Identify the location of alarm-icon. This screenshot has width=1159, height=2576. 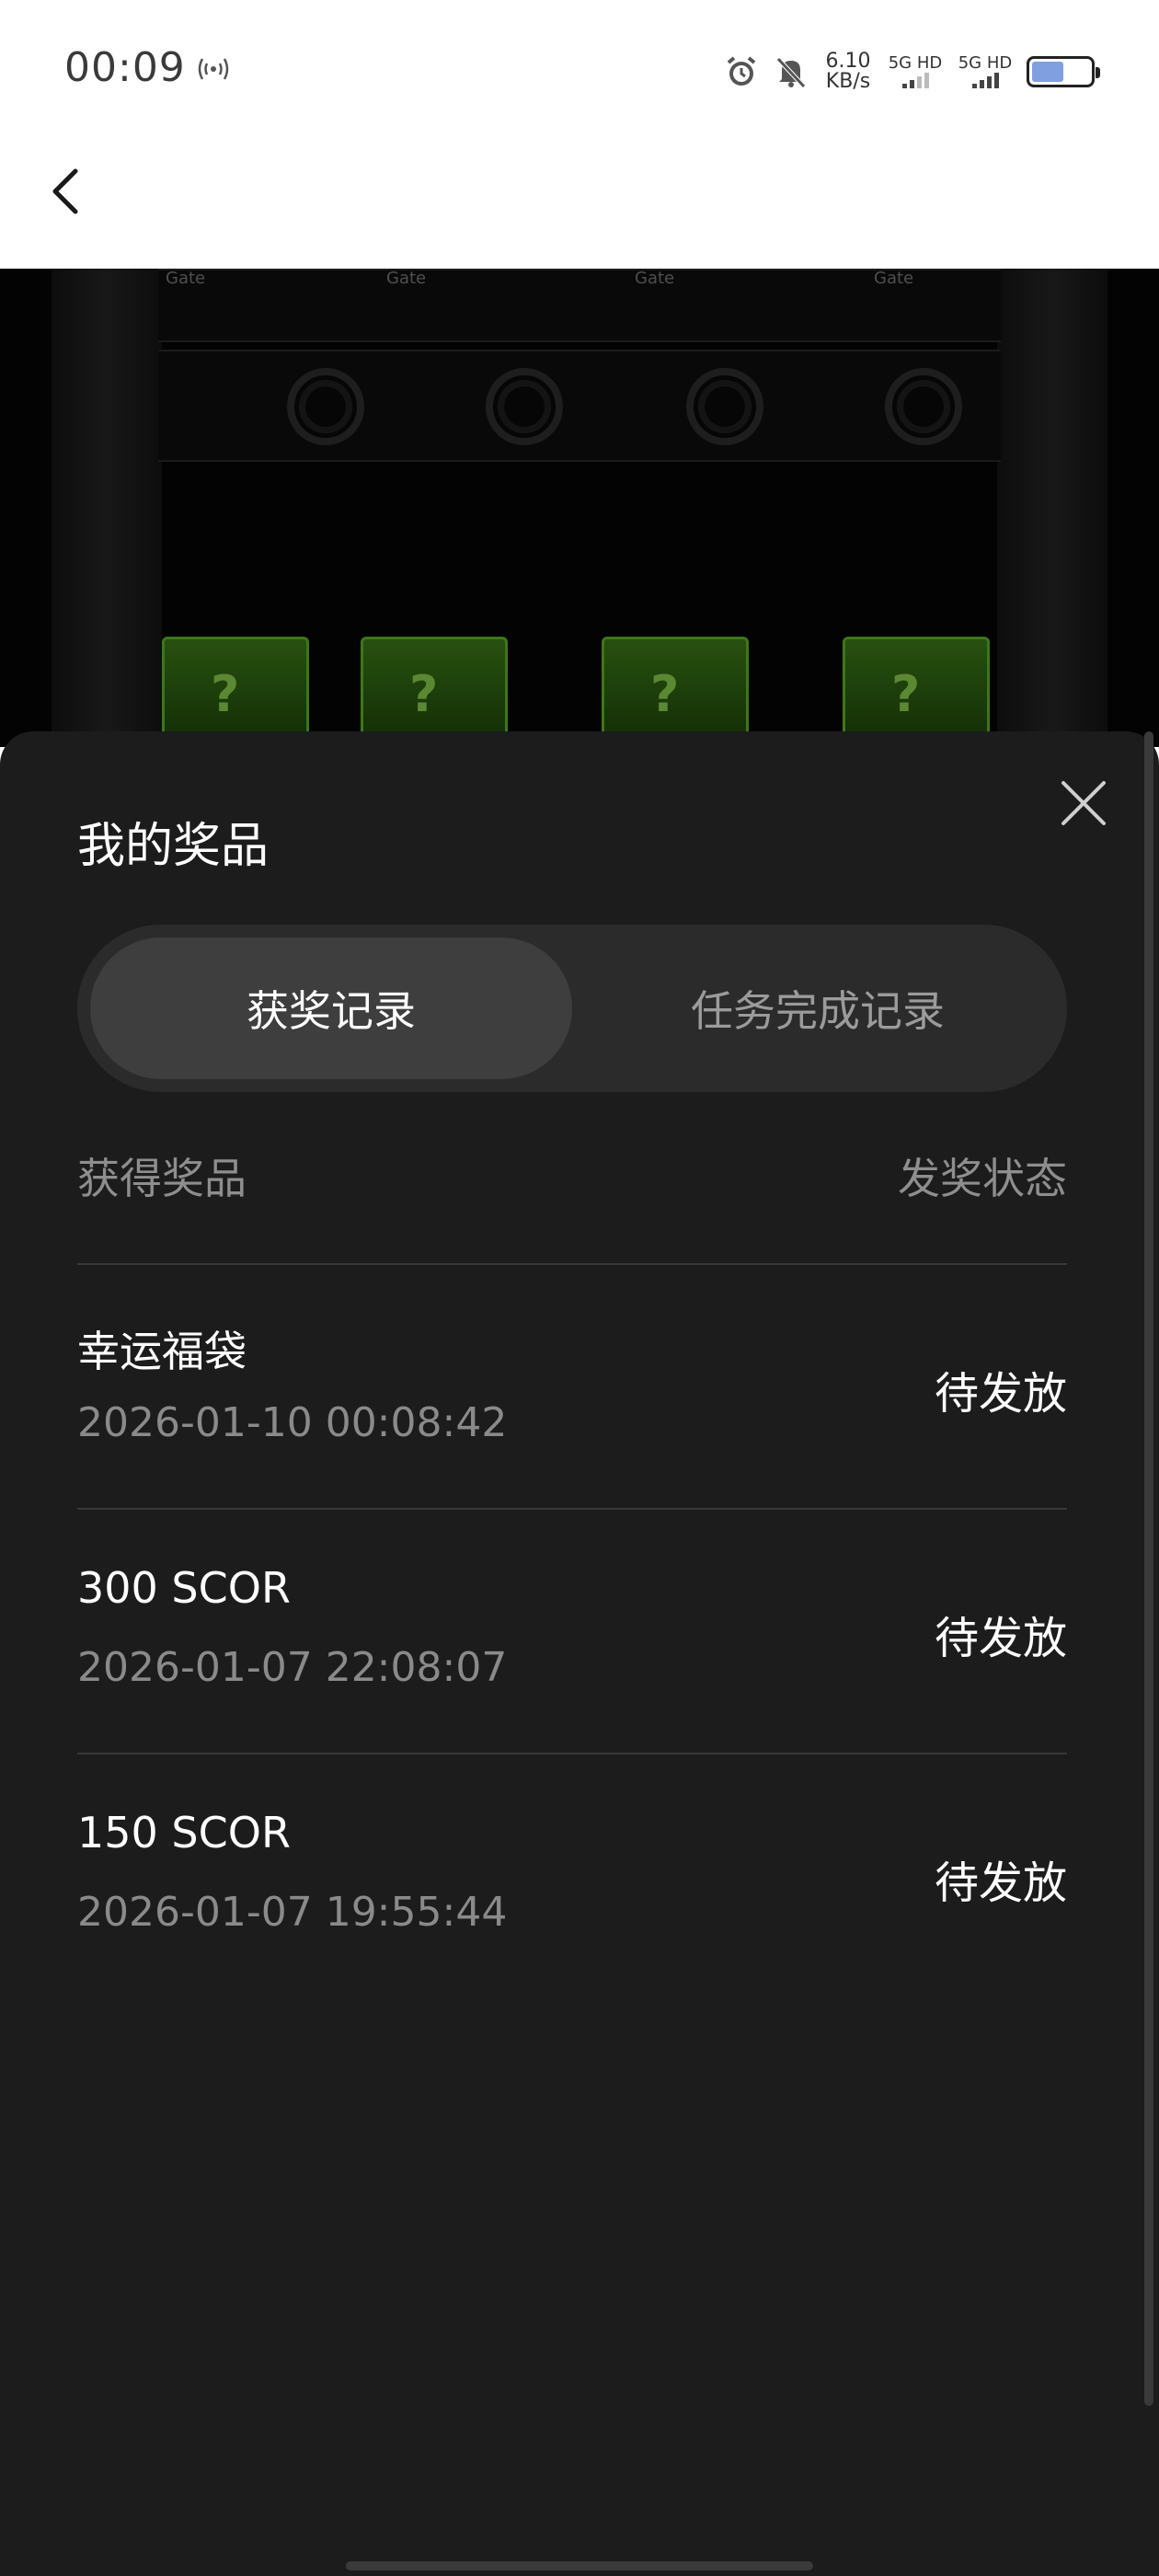
(741, 71).